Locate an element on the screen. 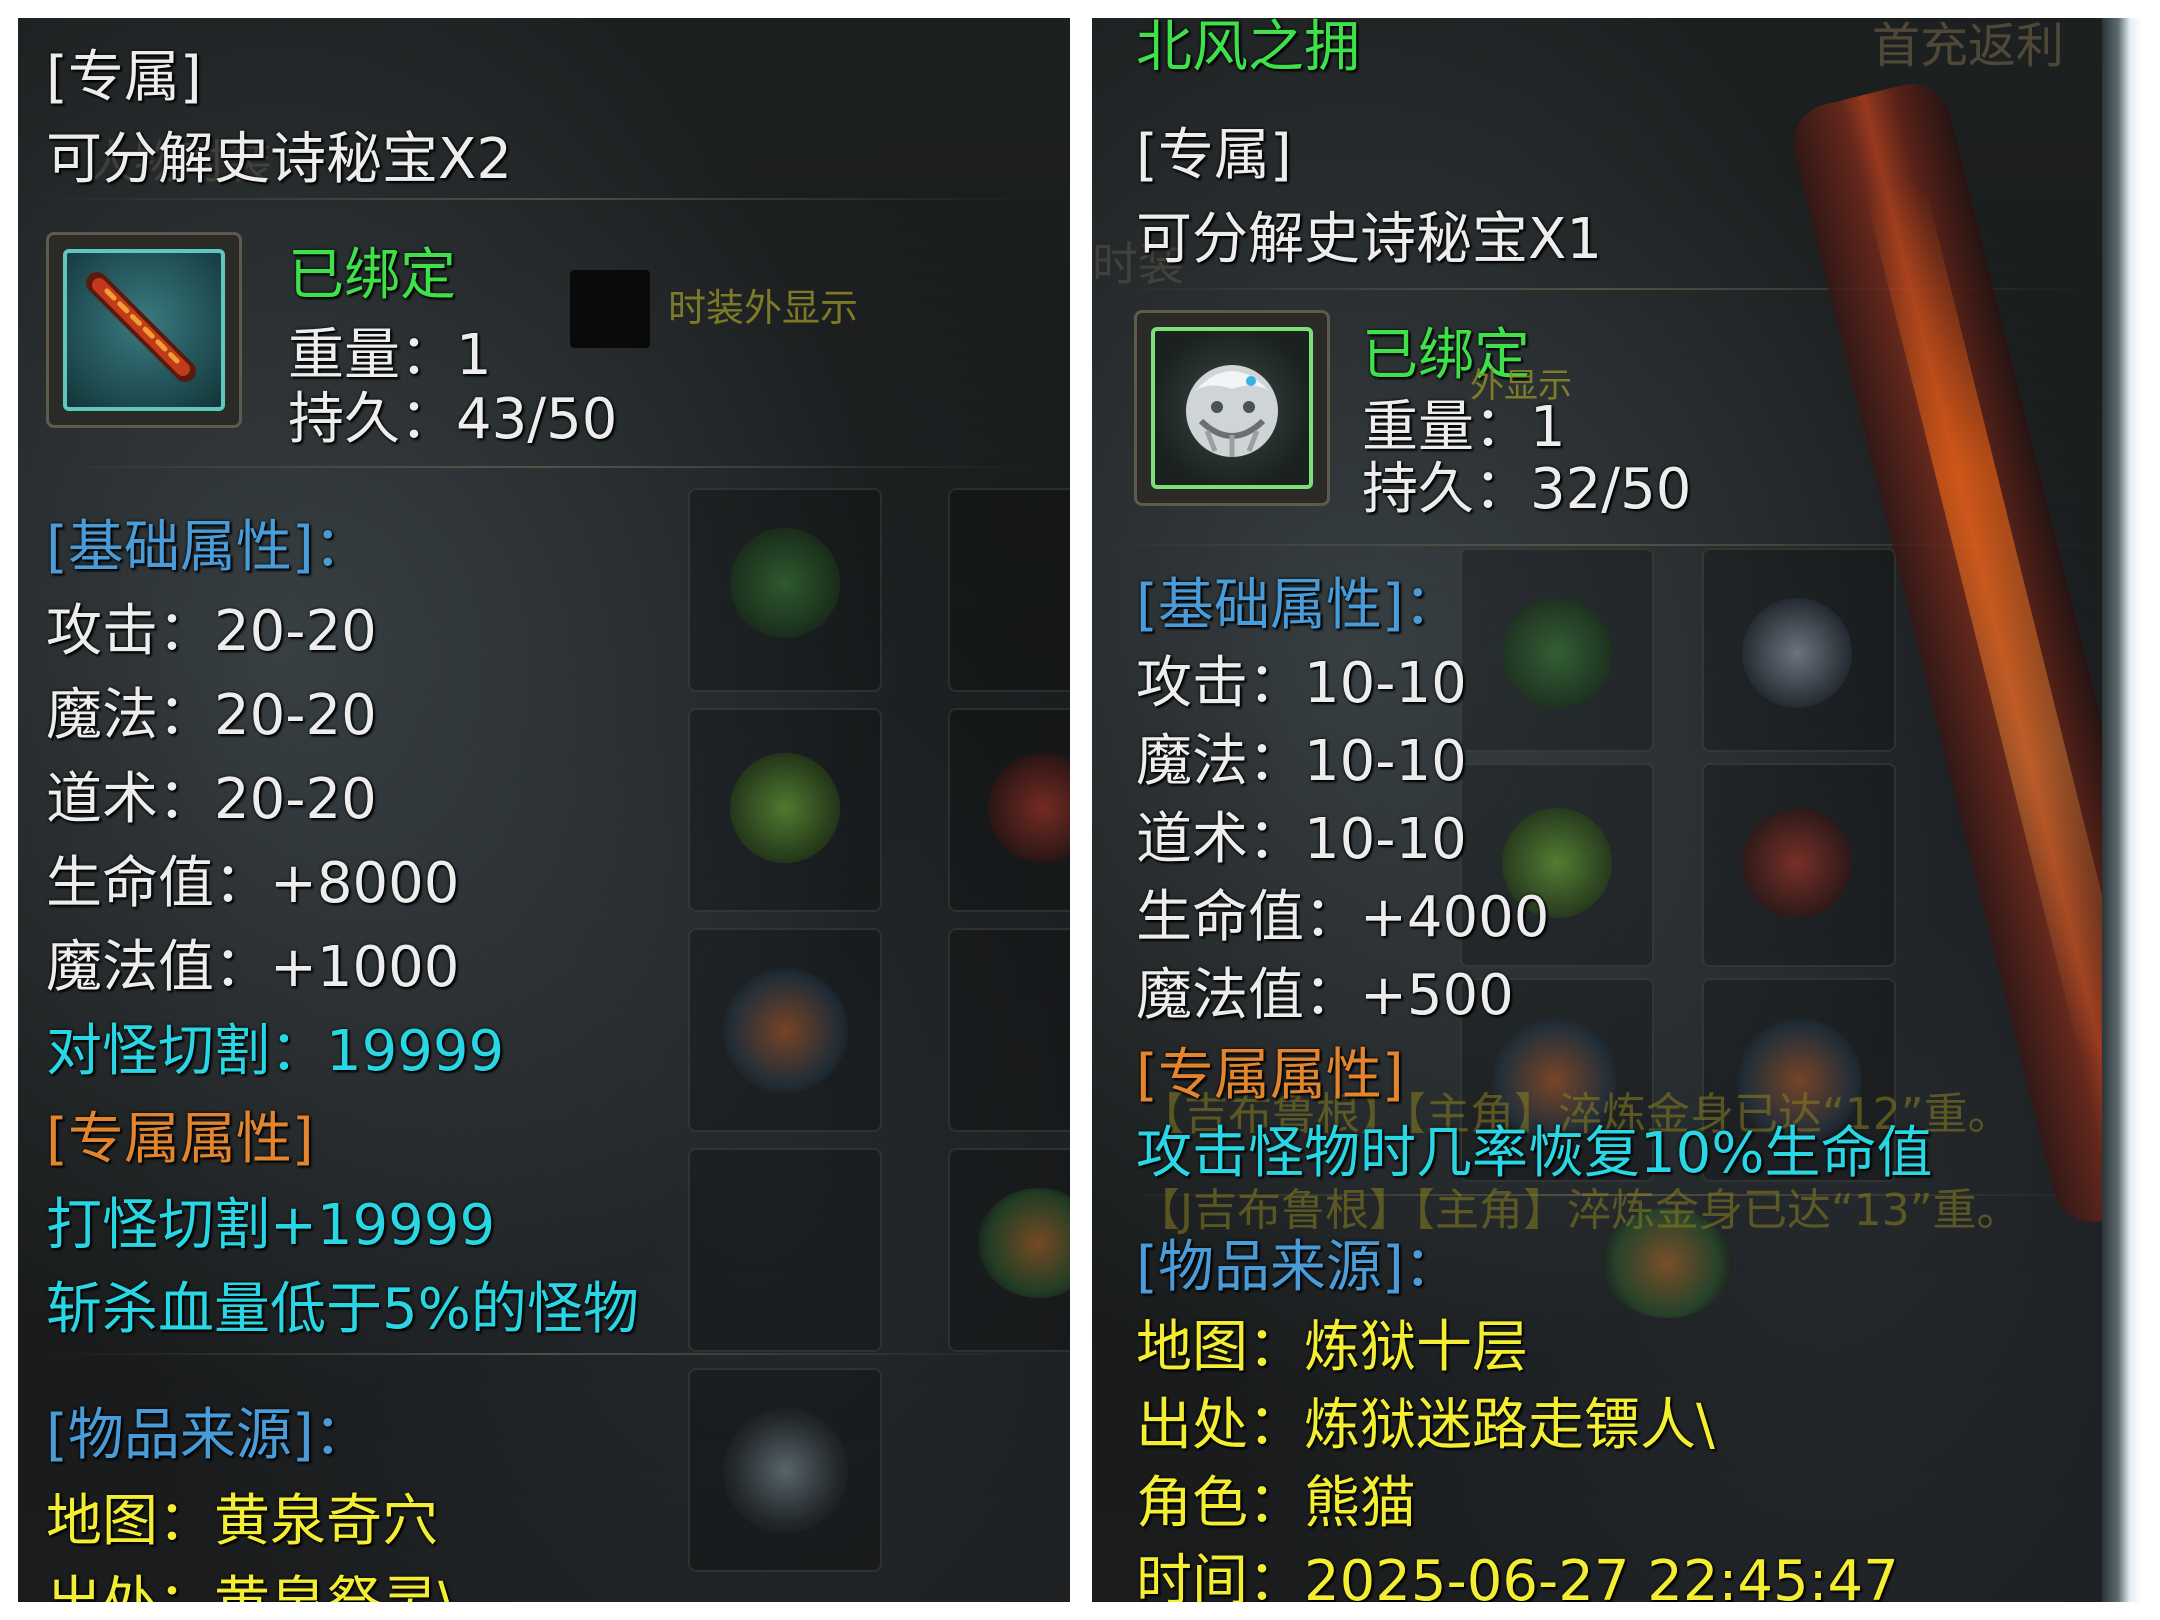 The image size is (2160, 1620). item-durability: 持久：43/50 is located at coordinates (453, 419).